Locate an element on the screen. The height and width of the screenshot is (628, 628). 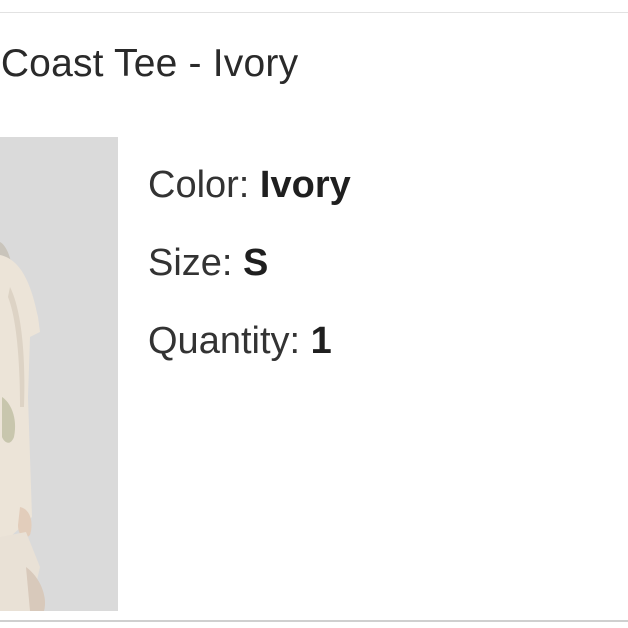
quantity-label: Quantity: is located at coordinates (229, 341).